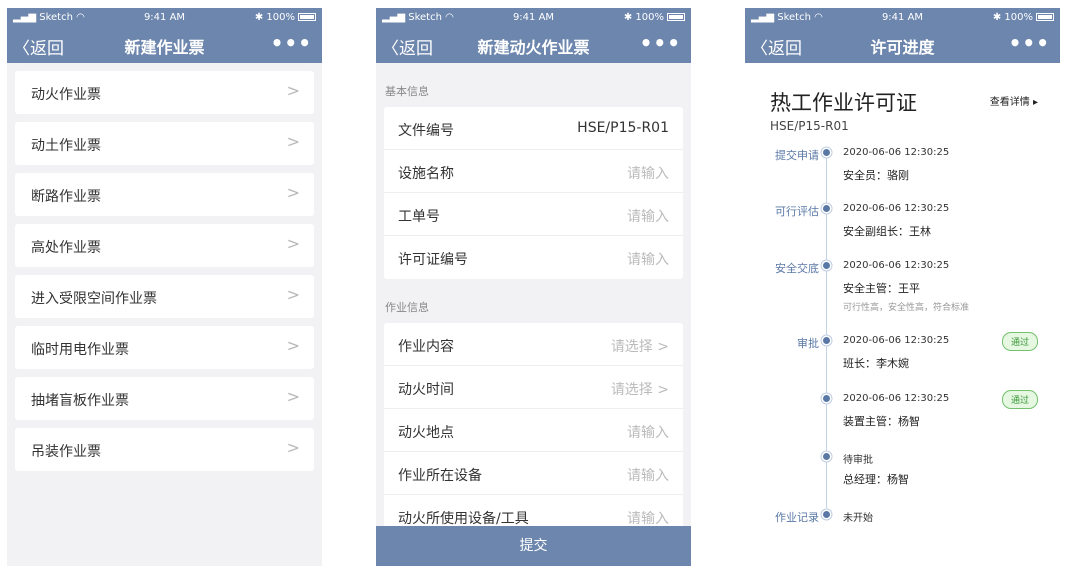  I want to click on section-title-basic: 基本信息, so click(407, 91).